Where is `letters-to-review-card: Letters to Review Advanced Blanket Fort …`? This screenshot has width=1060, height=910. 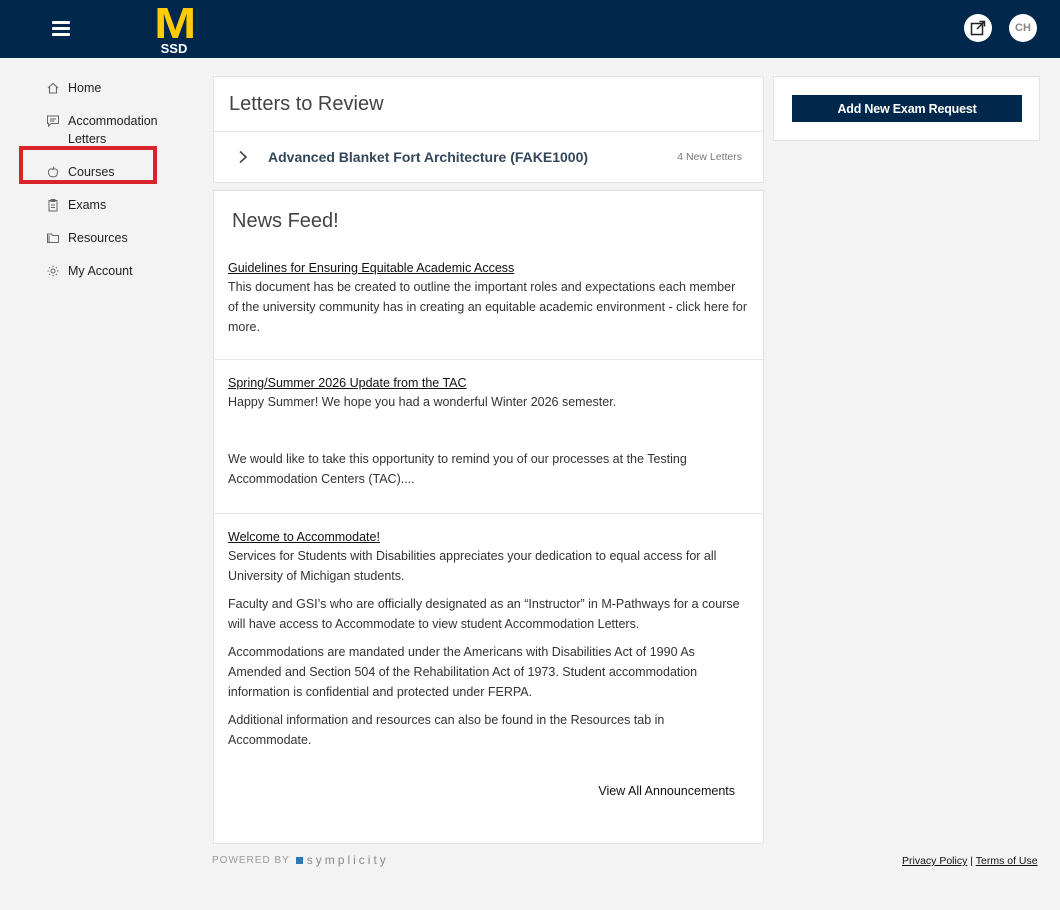 letters-to-review-card: Letters to Review Advanced Blanket Fort … is located at coordinates (488, 129).